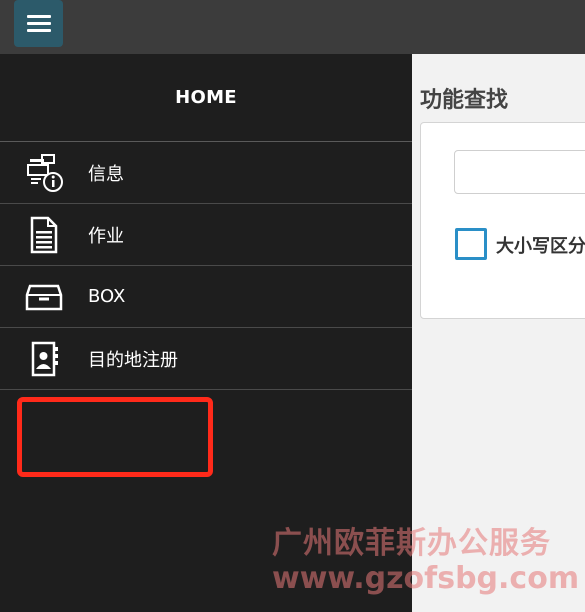  I want to click on sidebar-home-link: HOME, so click(206, 98).